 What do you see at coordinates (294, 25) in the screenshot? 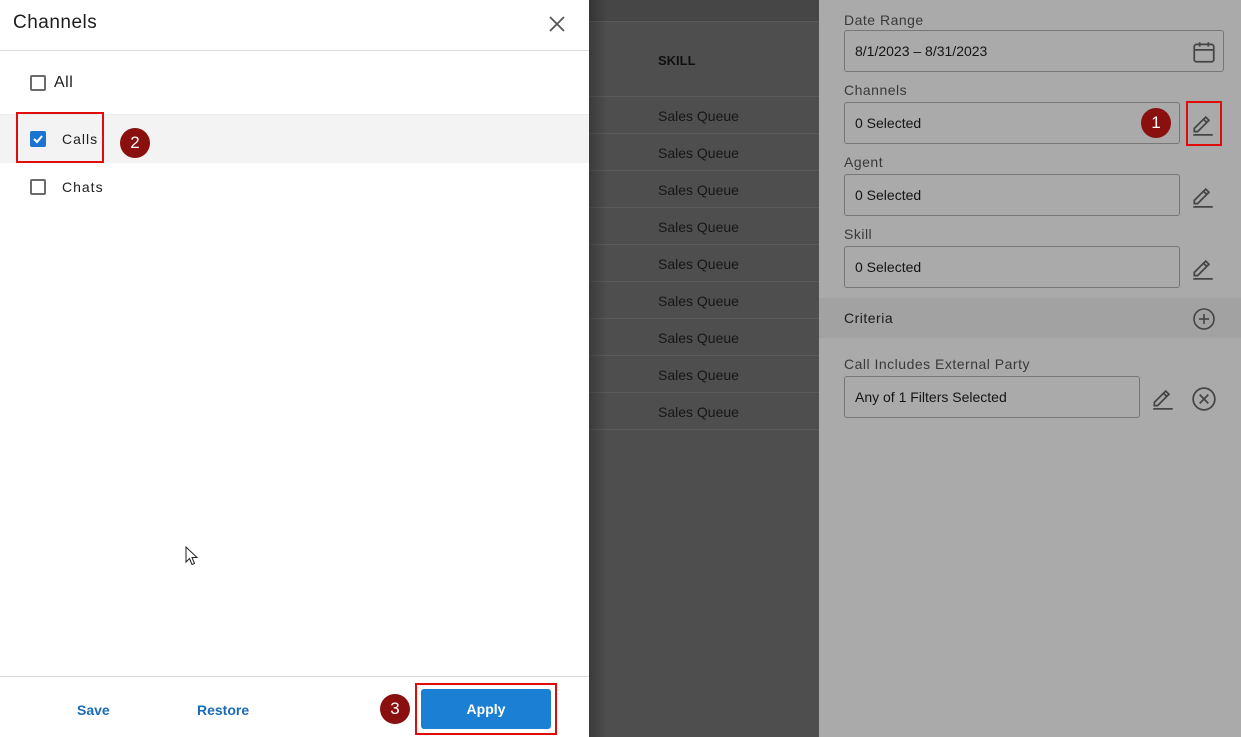
I see `dialog-header: Channels` at bounding box center [294, 25].